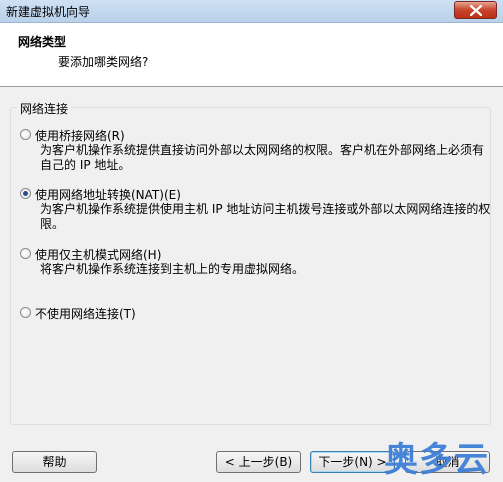  What do you see at coordinates (25, 312) in the screenshot?
I see `radio-no-network` at bounding box center [25, 312].